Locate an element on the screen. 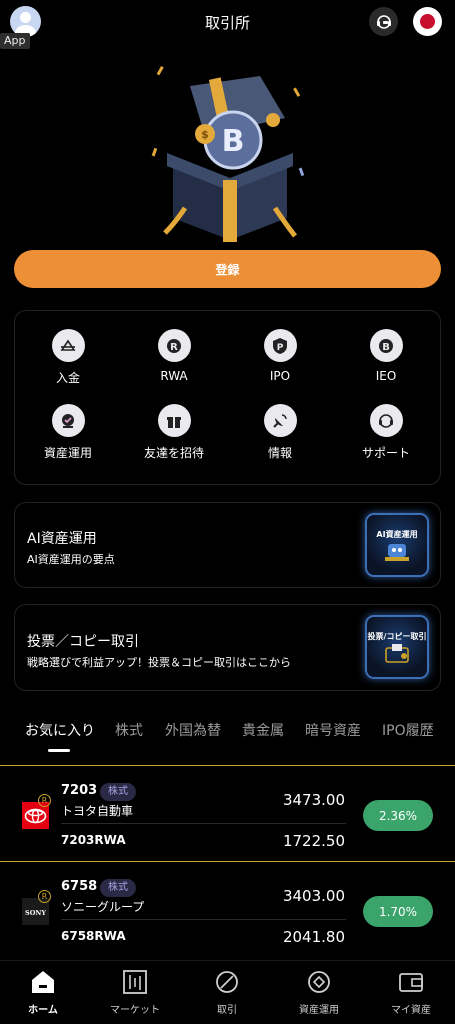 This screenshot has width=455, height=1024. rwa-icon: R is located at coordinates (174, 345).